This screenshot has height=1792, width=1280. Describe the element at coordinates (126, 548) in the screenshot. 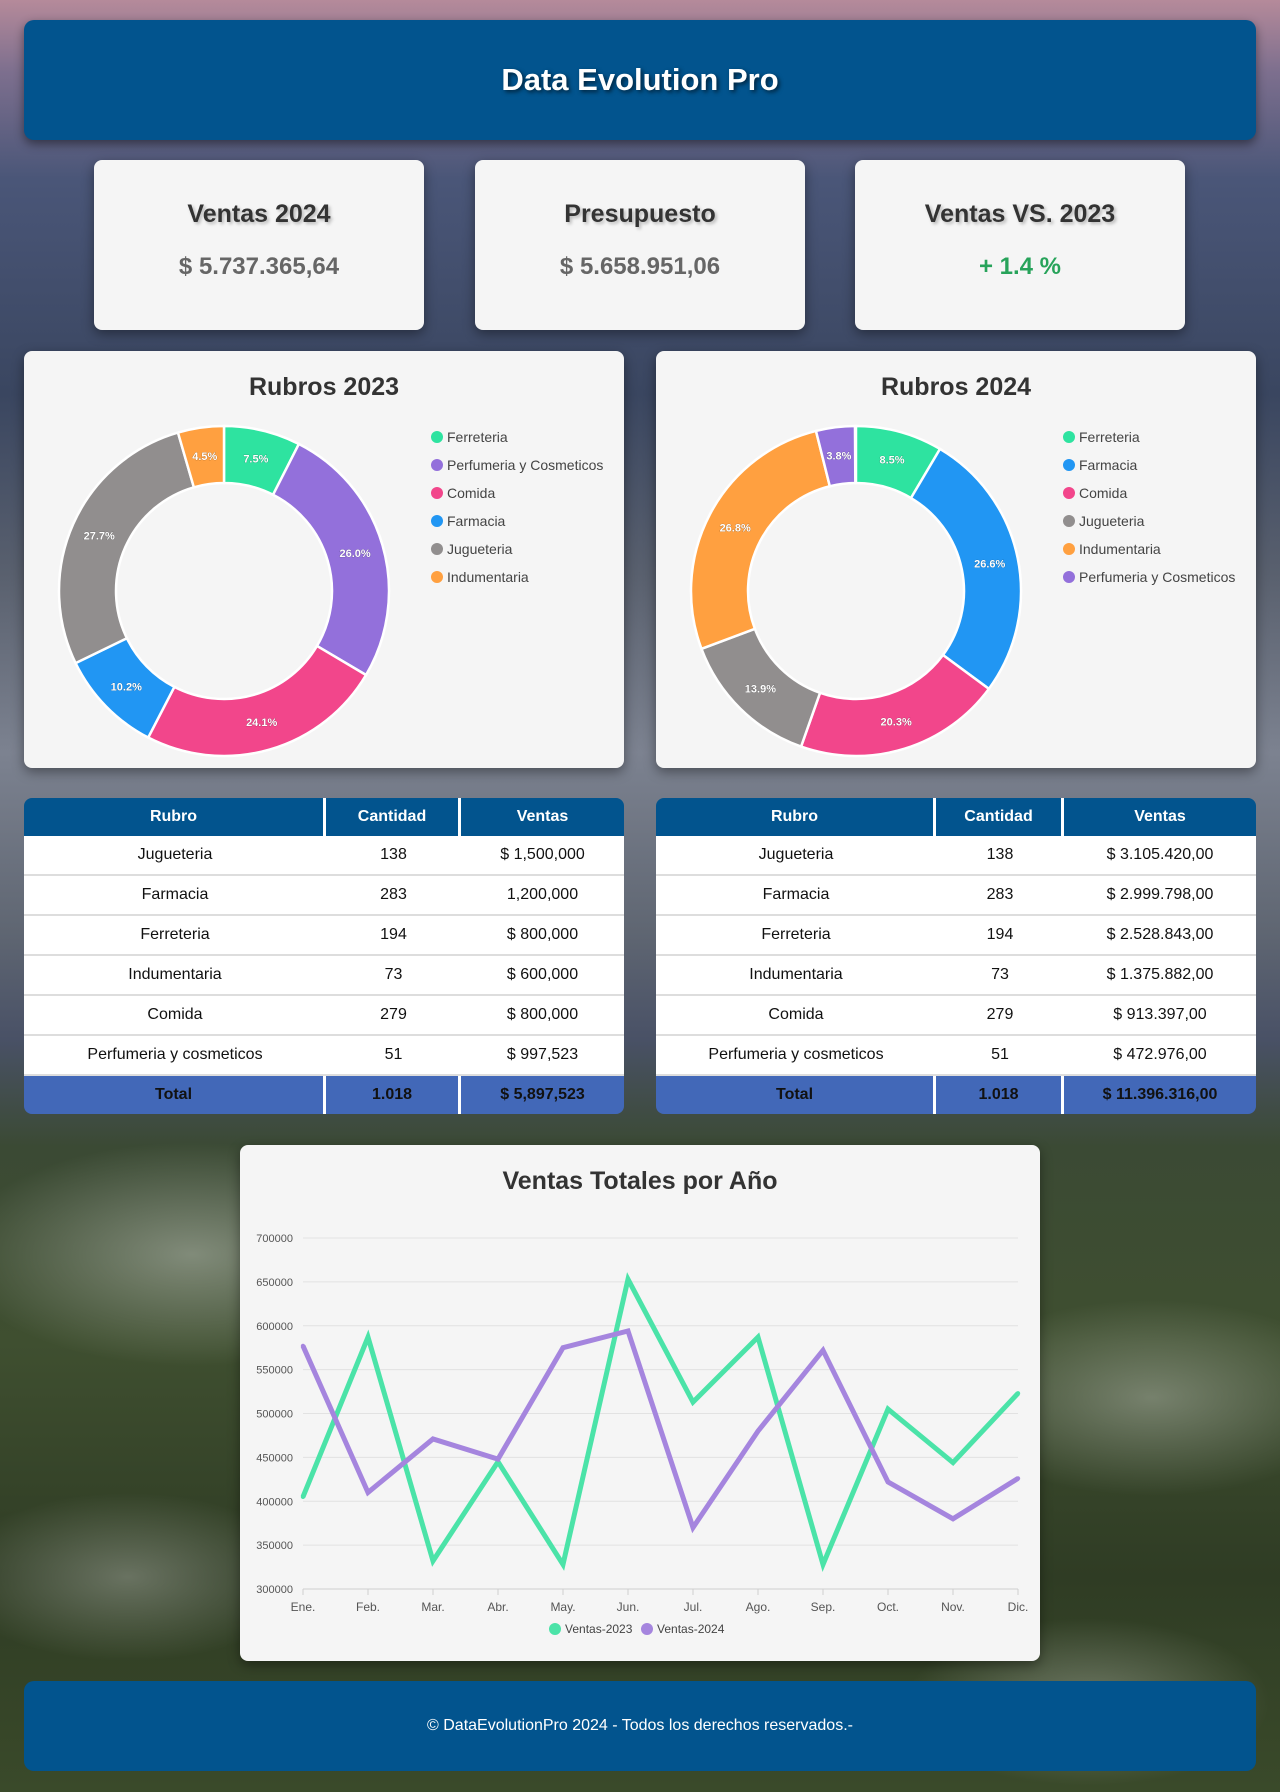

I see `donut-segment-jugueteria` at that location.